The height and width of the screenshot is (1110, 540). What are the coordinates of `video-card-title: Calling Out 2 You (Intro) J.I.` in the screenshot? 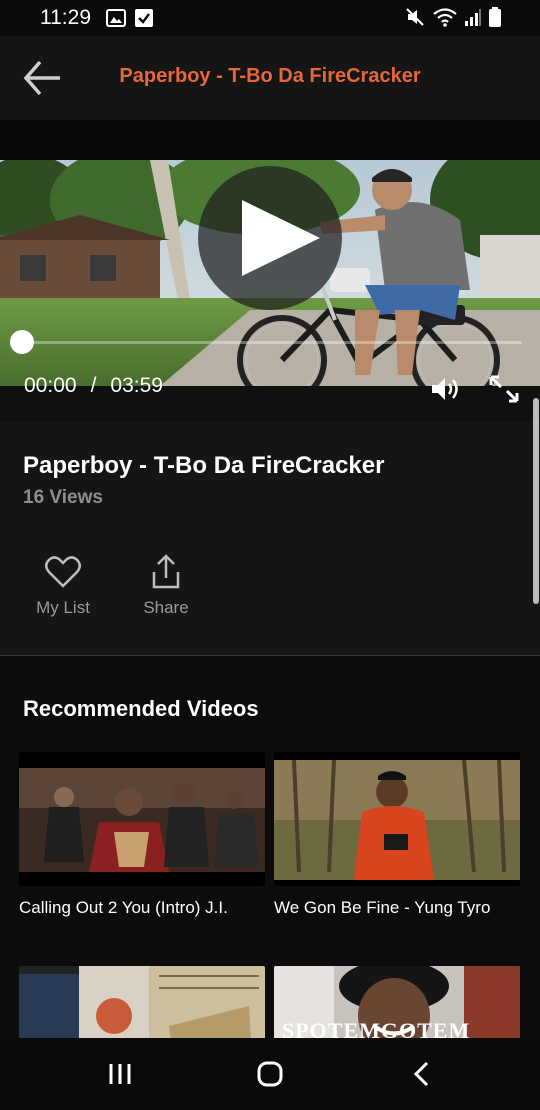 It's located at (123, 907).